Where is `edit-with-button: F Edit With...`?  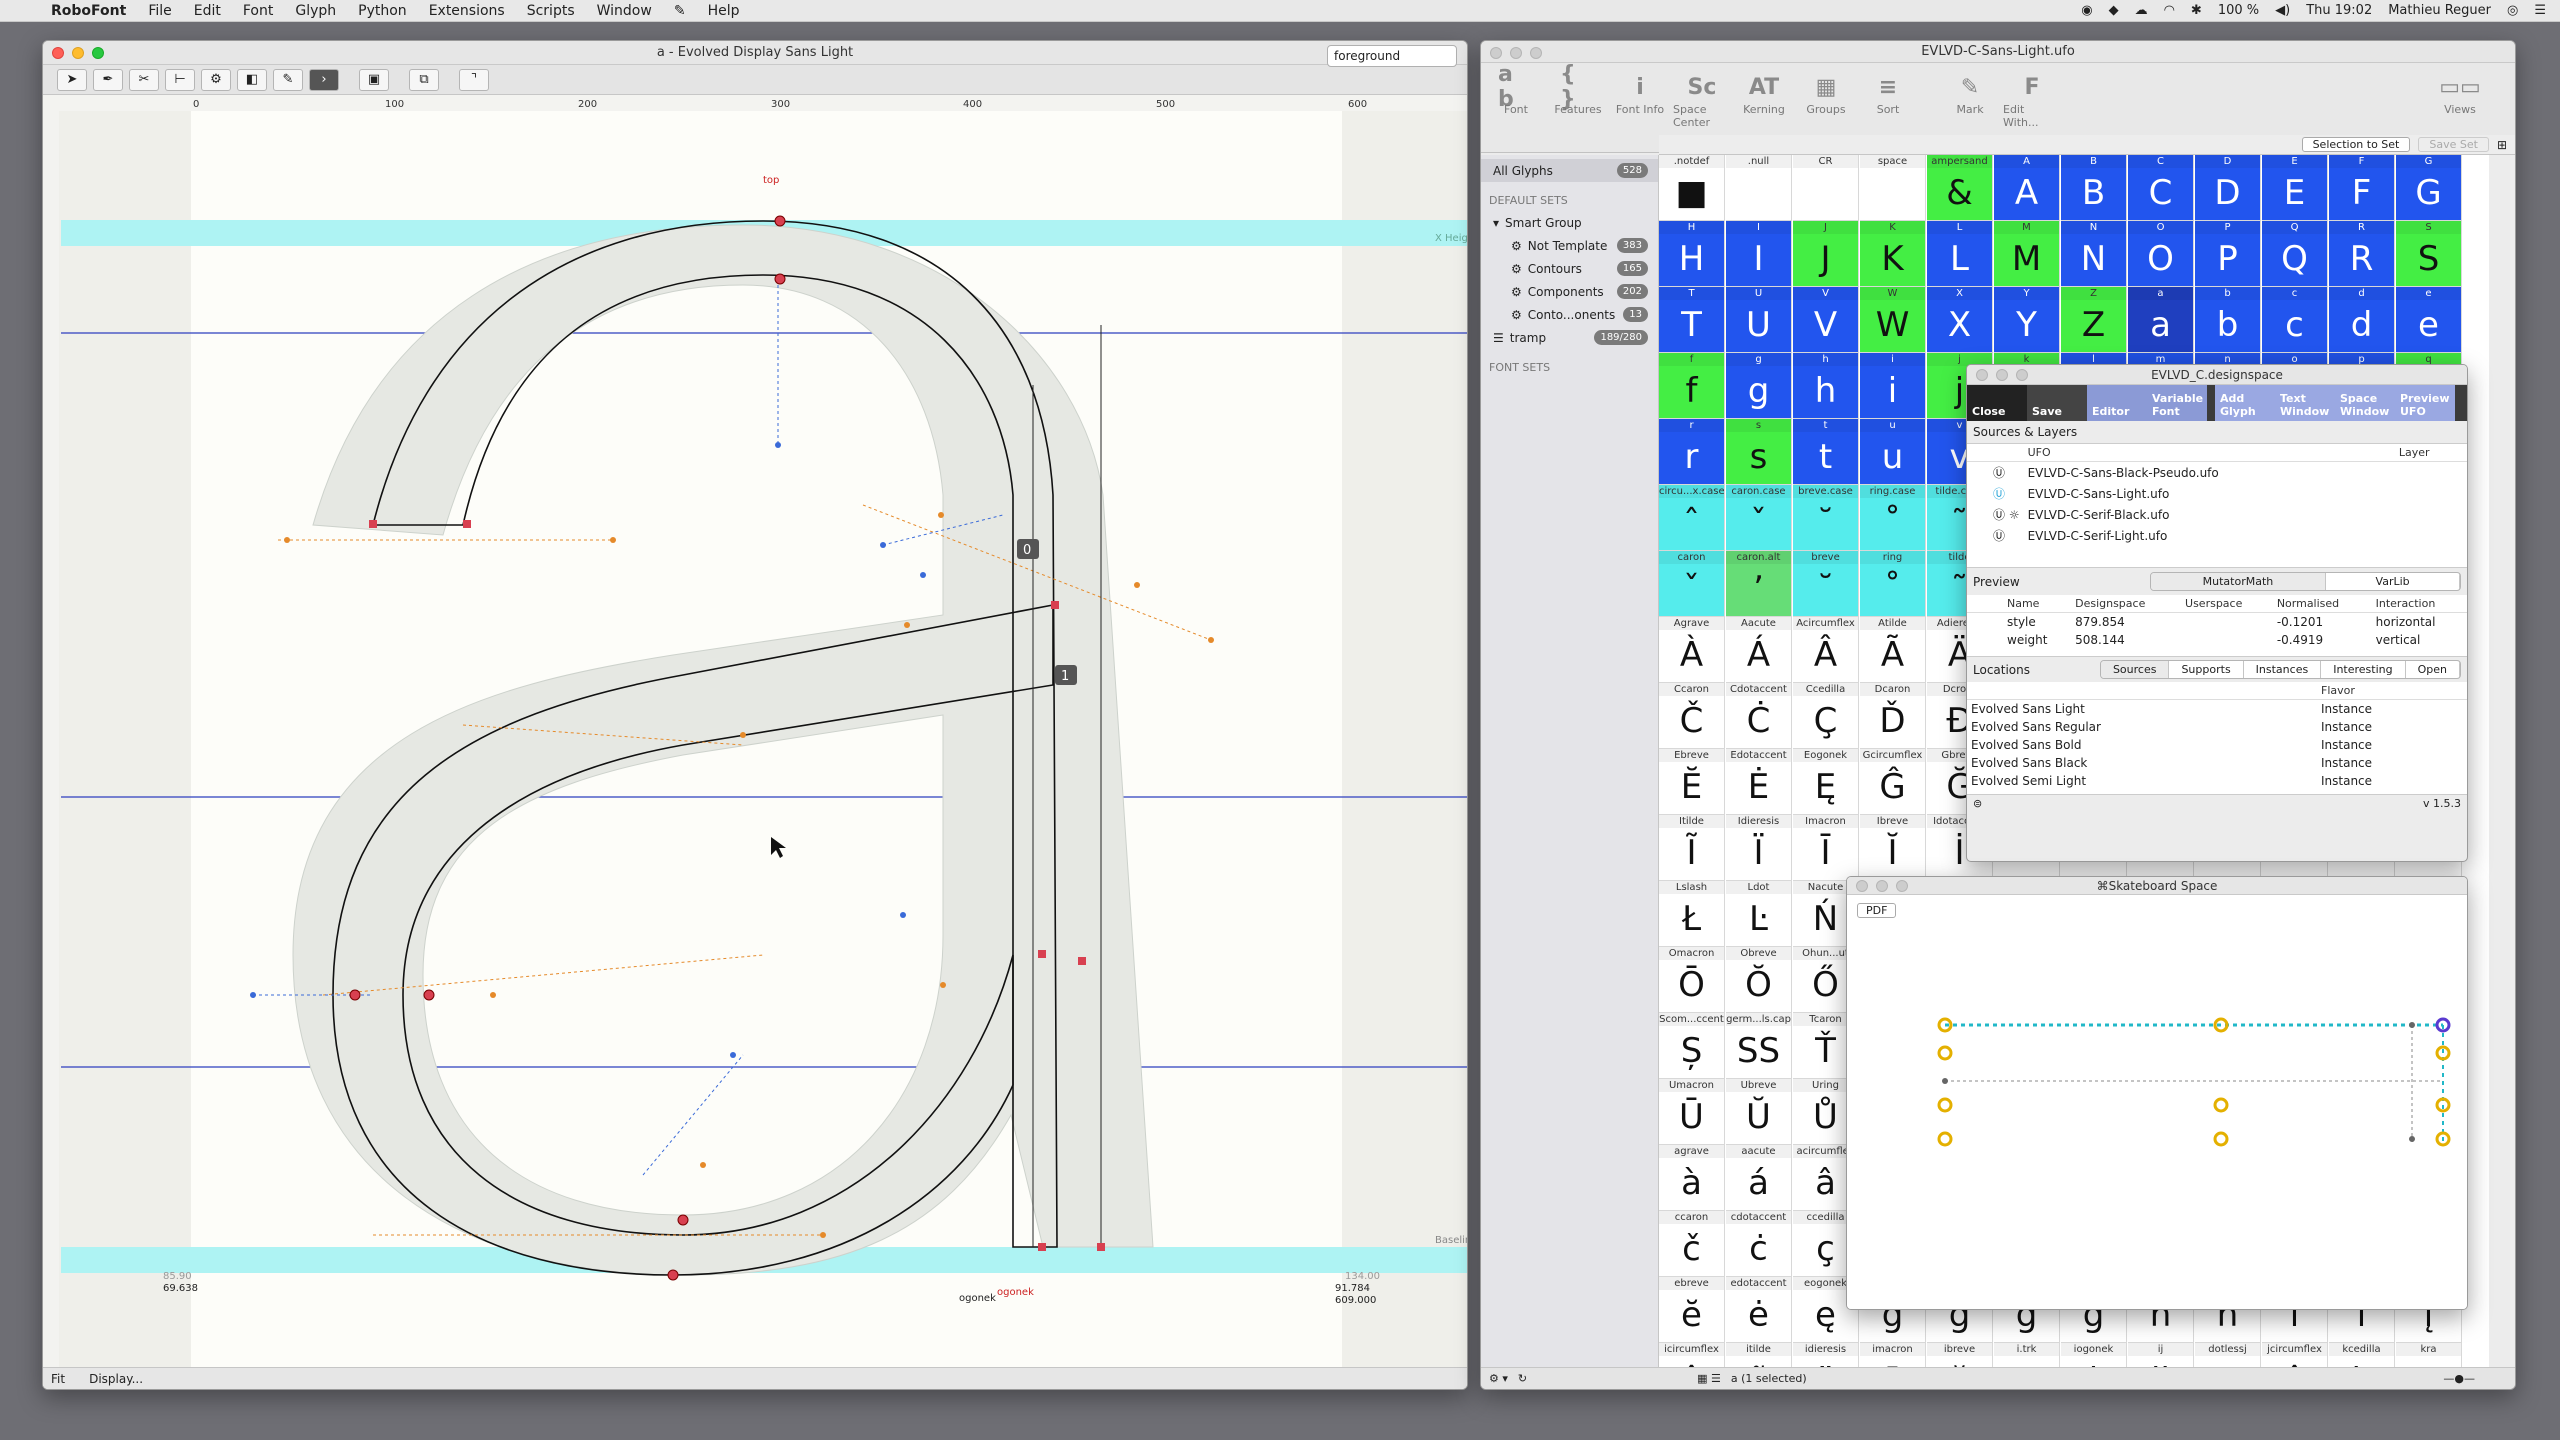 edit-with-button: F Edit With... is located at coordinates (2032, 100).